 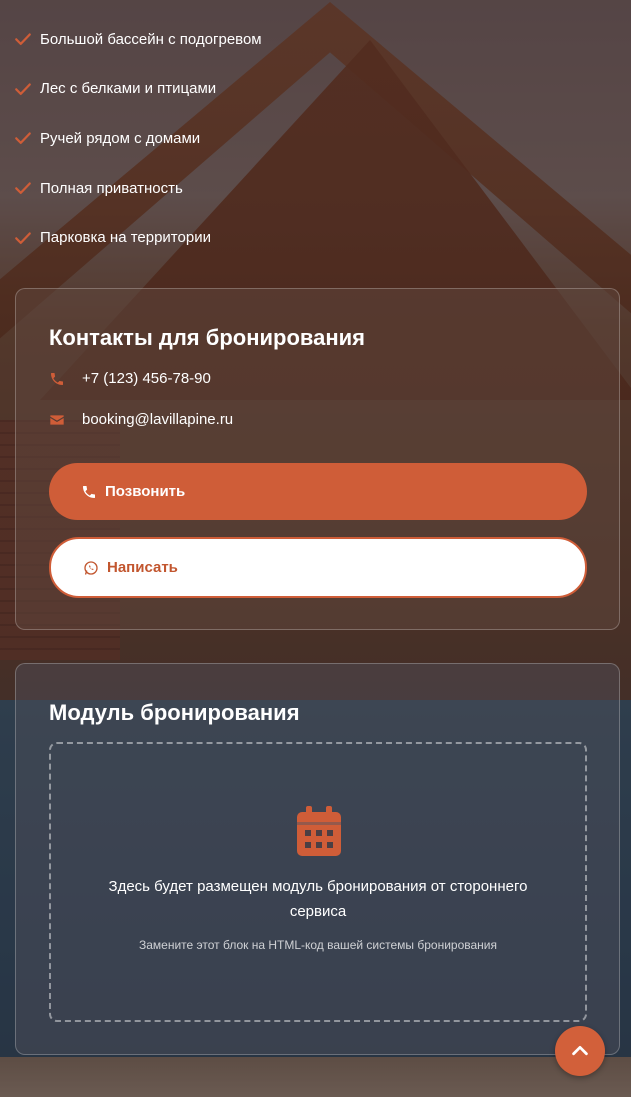 I want to click on scroll-top-button, so click(x=580, y=1051).